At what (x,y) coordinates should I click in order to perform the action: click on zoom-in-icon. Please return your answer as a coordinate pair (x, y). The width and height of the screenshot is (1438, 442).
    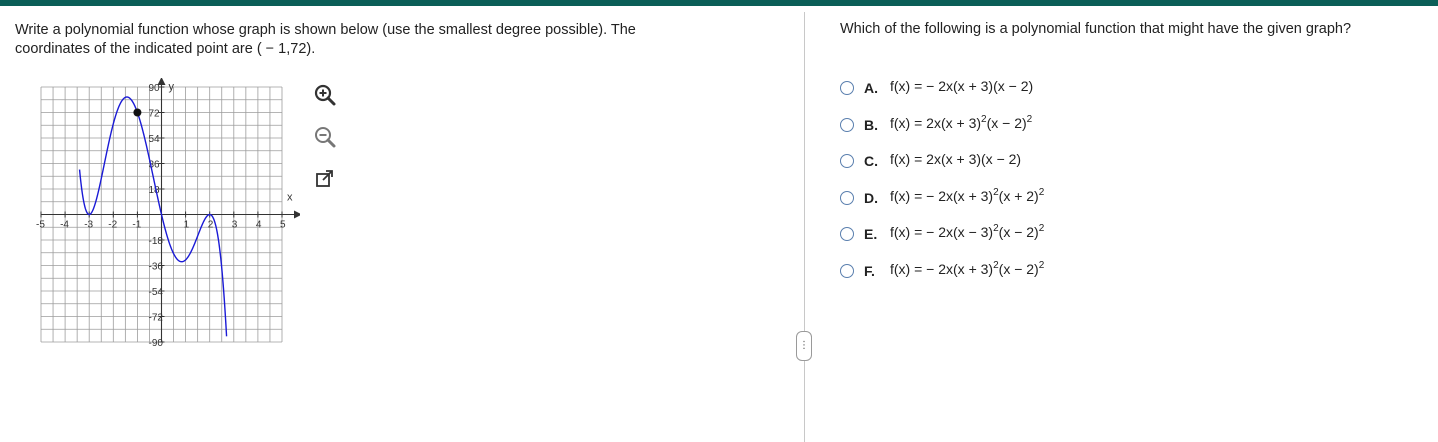
    Looking at the image, I should click on (325, 95).